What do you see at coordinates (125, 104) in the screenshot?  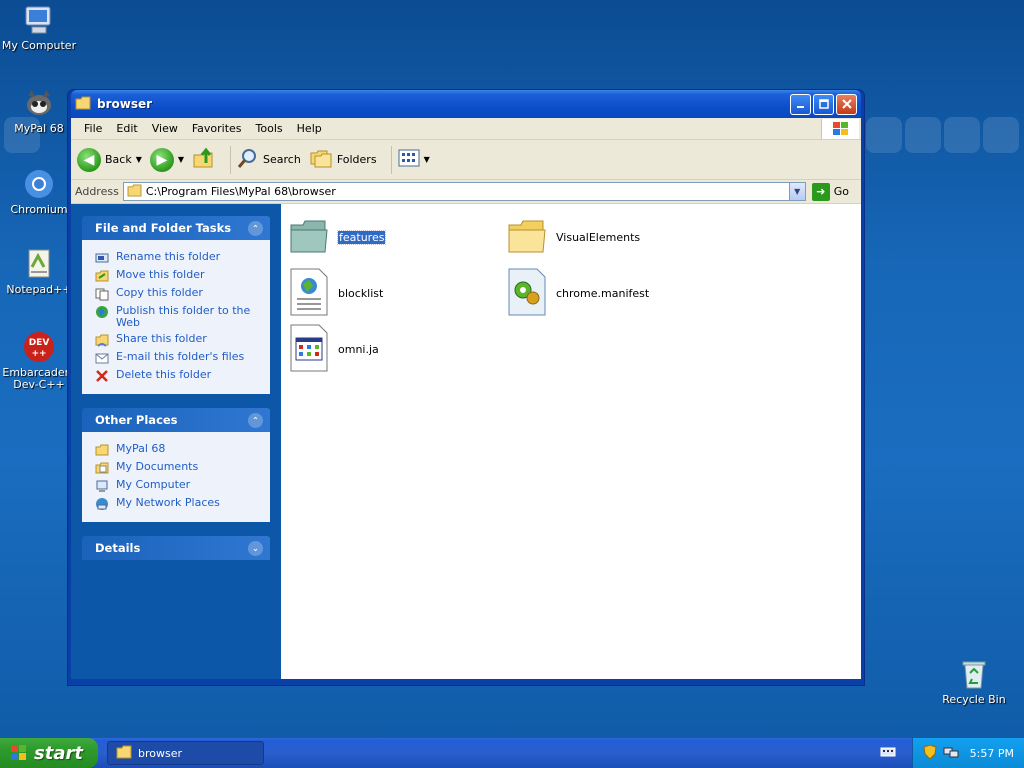 I see `window-title: browser` at bounding box center [125, 104].